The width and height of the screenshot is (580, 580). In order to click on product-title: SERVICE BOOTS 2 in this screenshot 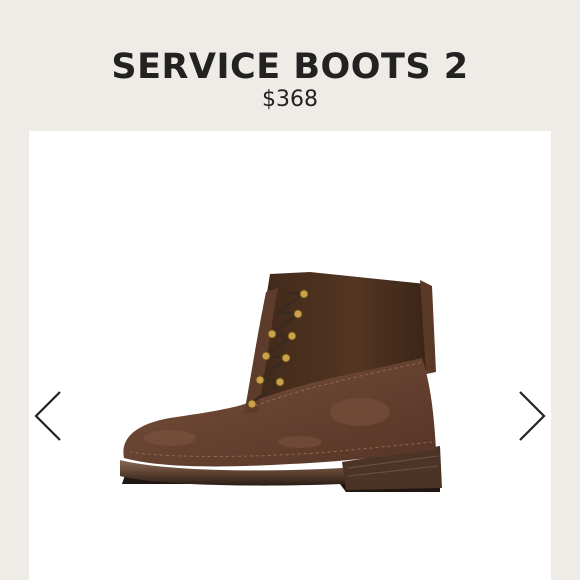, I will do `click(290, 67)`.